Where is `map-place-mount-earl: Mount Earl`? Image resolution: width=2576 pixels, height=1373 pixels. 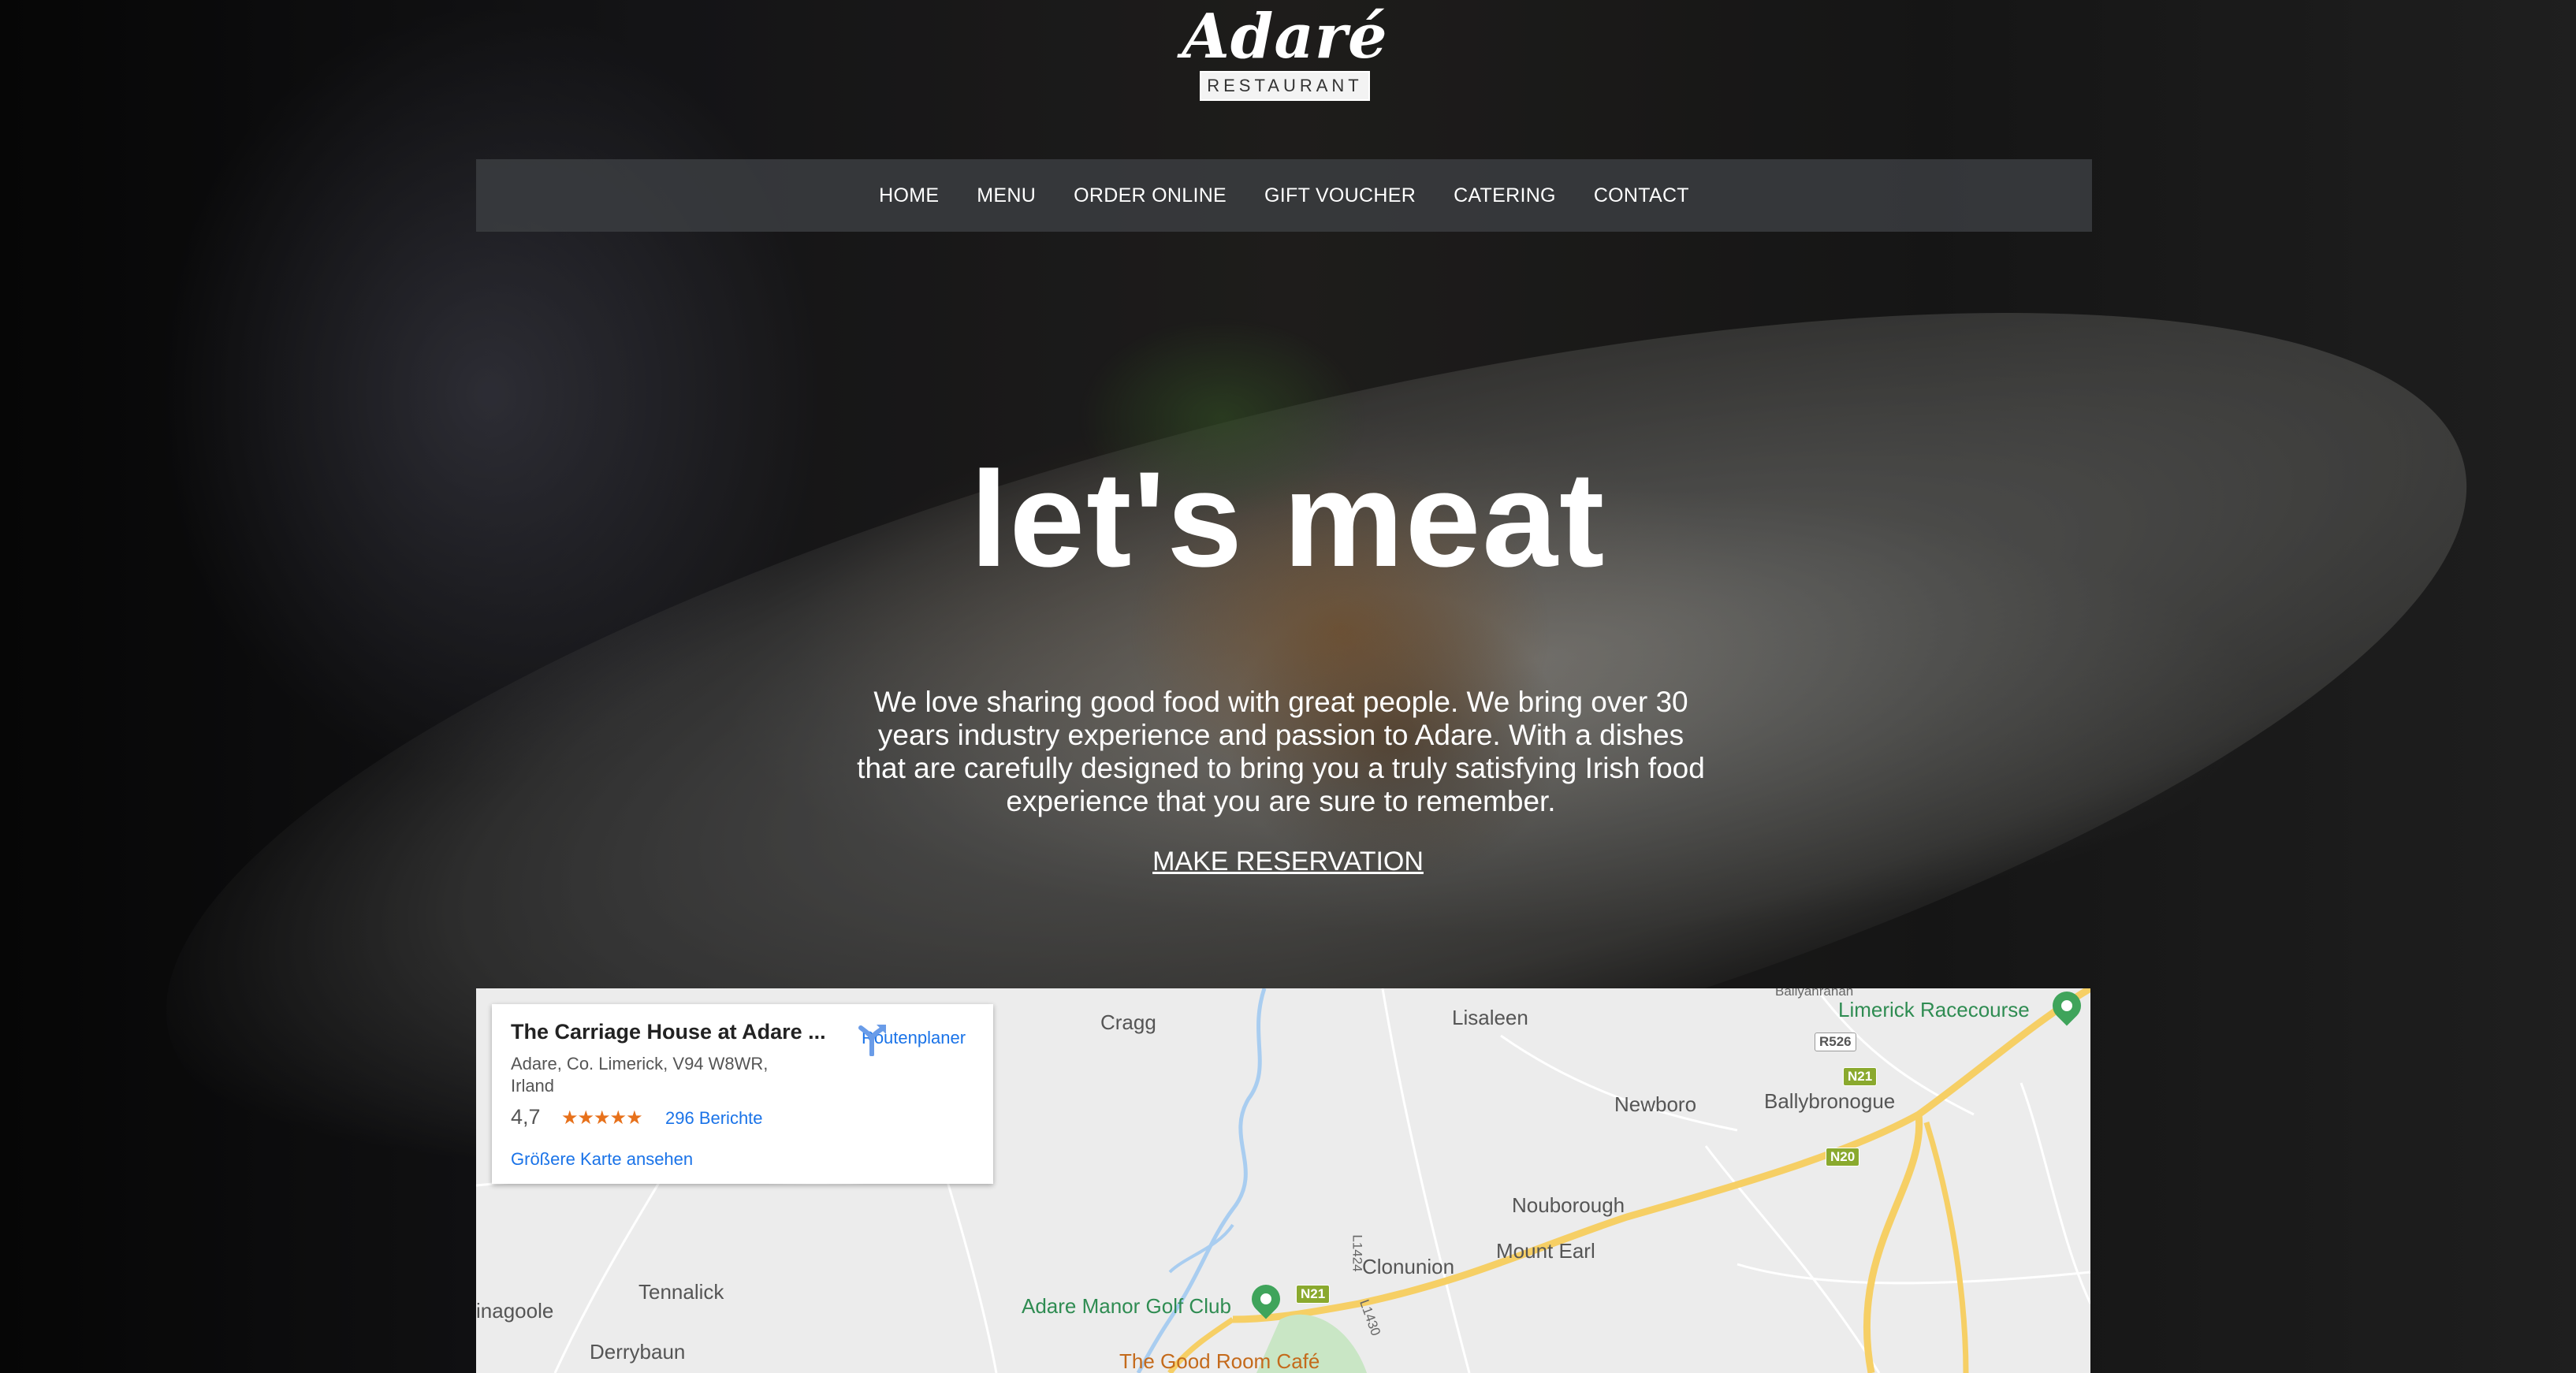 map-place-mount-earl: Mount Earl is located at coordinates (1545, 1251).